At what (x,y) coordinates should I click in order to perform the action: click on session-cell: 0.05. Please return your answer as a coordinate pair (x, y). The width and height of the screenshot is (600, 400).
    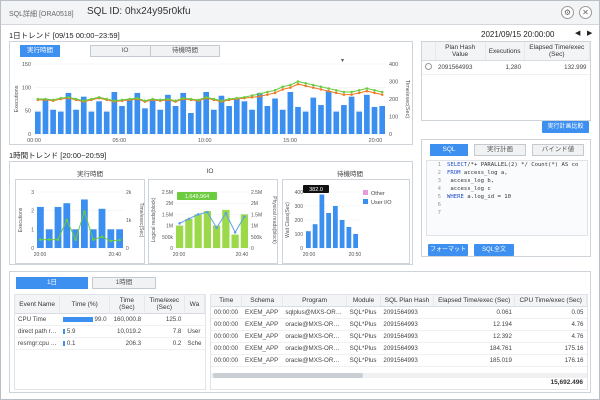
    Looking at the image, I should click on (550, 312).